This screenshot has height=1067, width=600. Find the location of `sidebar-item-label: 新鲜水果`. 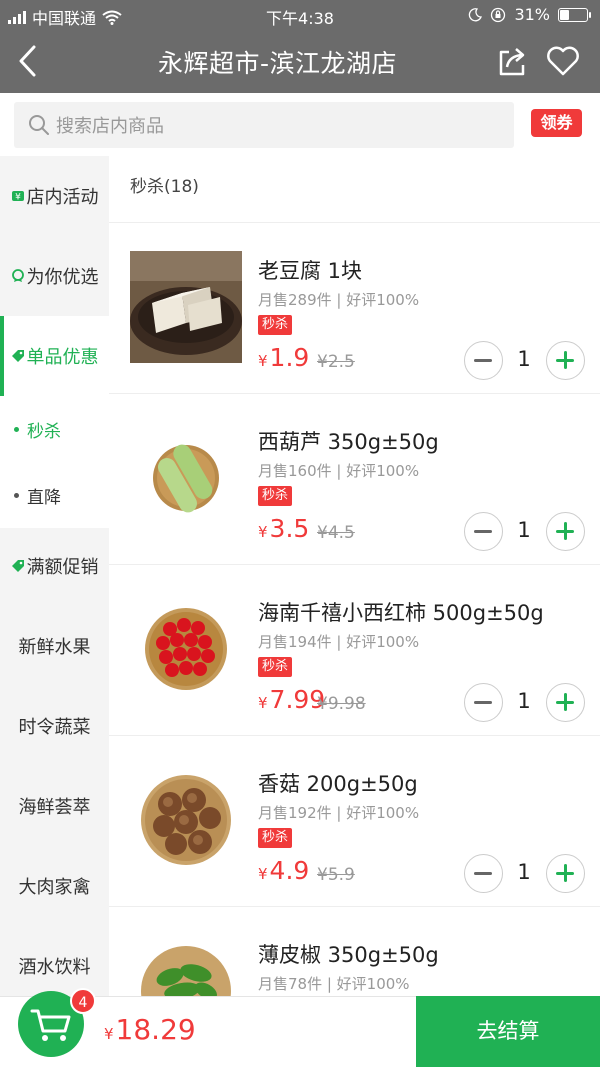

sidebar-item-label: 新鲜水果 is located at coordinates (54, 647).